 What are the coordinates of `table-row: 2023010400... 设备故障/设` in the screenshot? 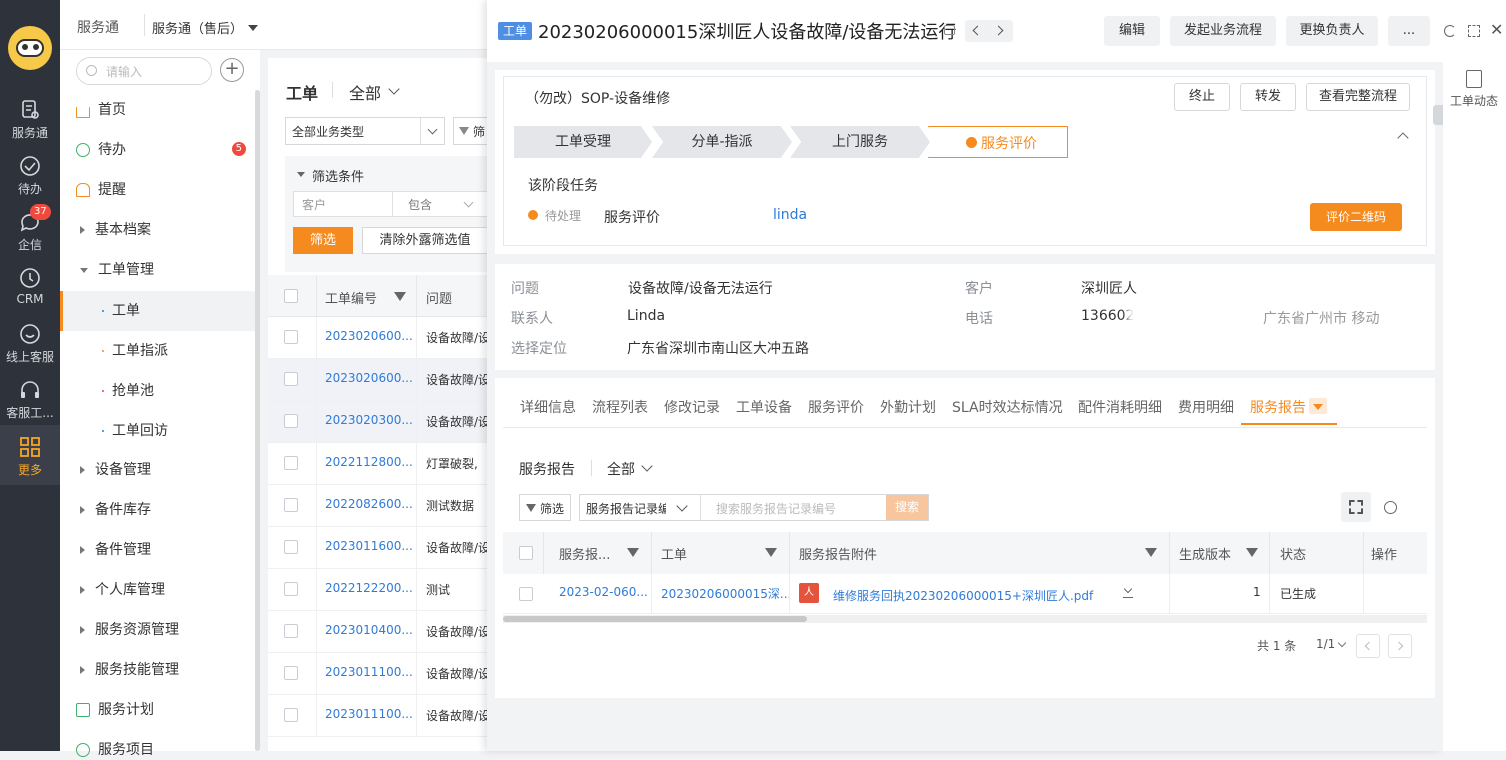 It's located at (379, 632).